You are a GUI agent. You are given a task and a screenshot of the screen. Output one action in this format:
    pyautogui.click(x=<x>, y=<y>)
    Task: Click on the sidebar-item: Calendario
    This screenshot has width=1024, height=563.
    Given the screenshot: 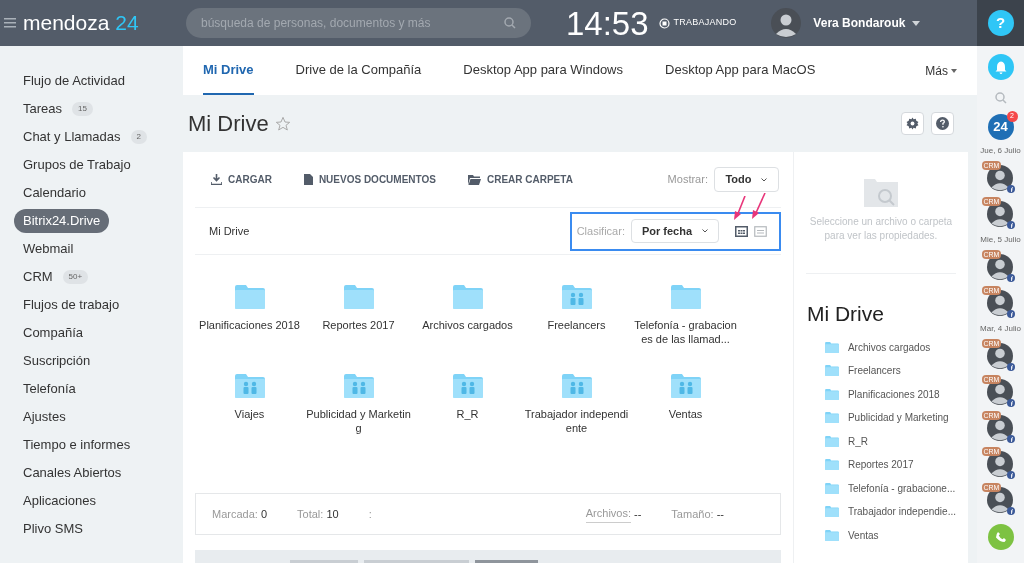 What is the action you would take?
    pyautogui.click(x=54, y=193)
    